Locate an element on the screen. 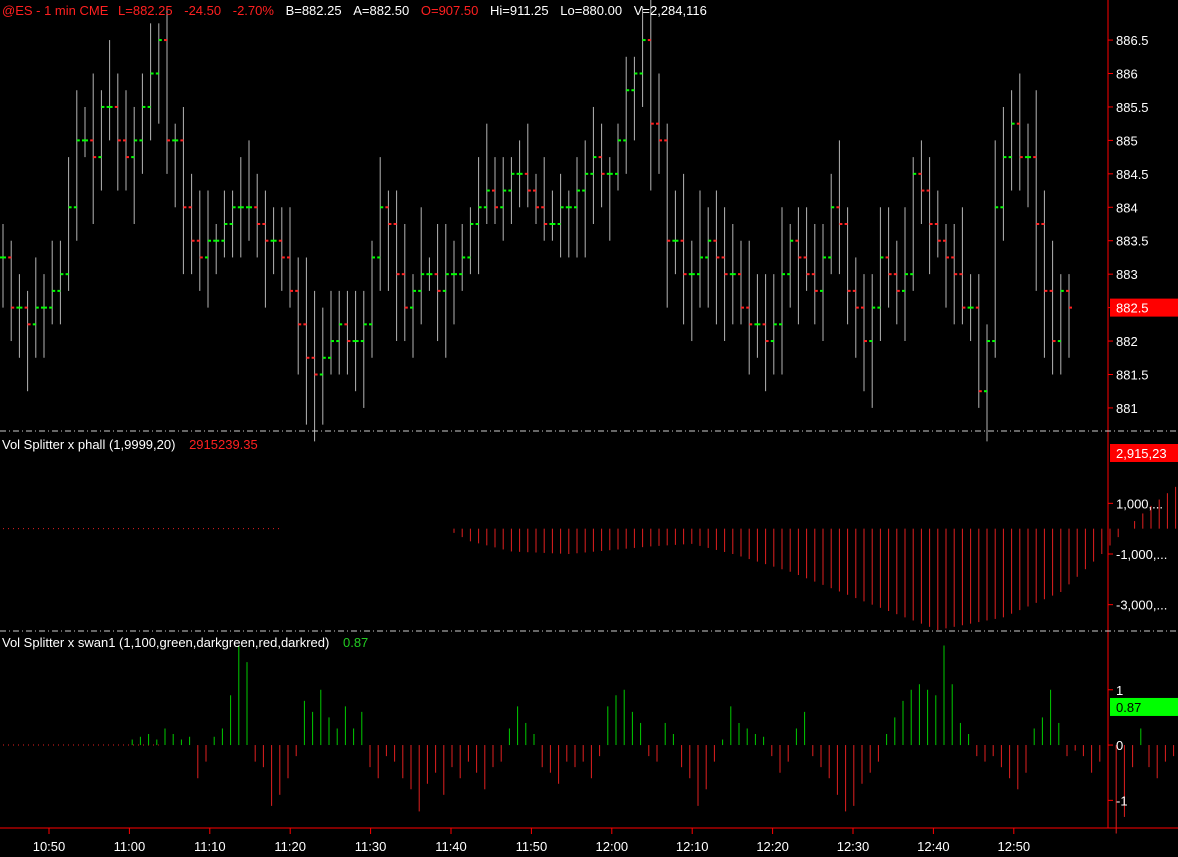 This screenshot has width=1178, height=857. bid-price: B=882.25 is located at coordinates (313, 10).